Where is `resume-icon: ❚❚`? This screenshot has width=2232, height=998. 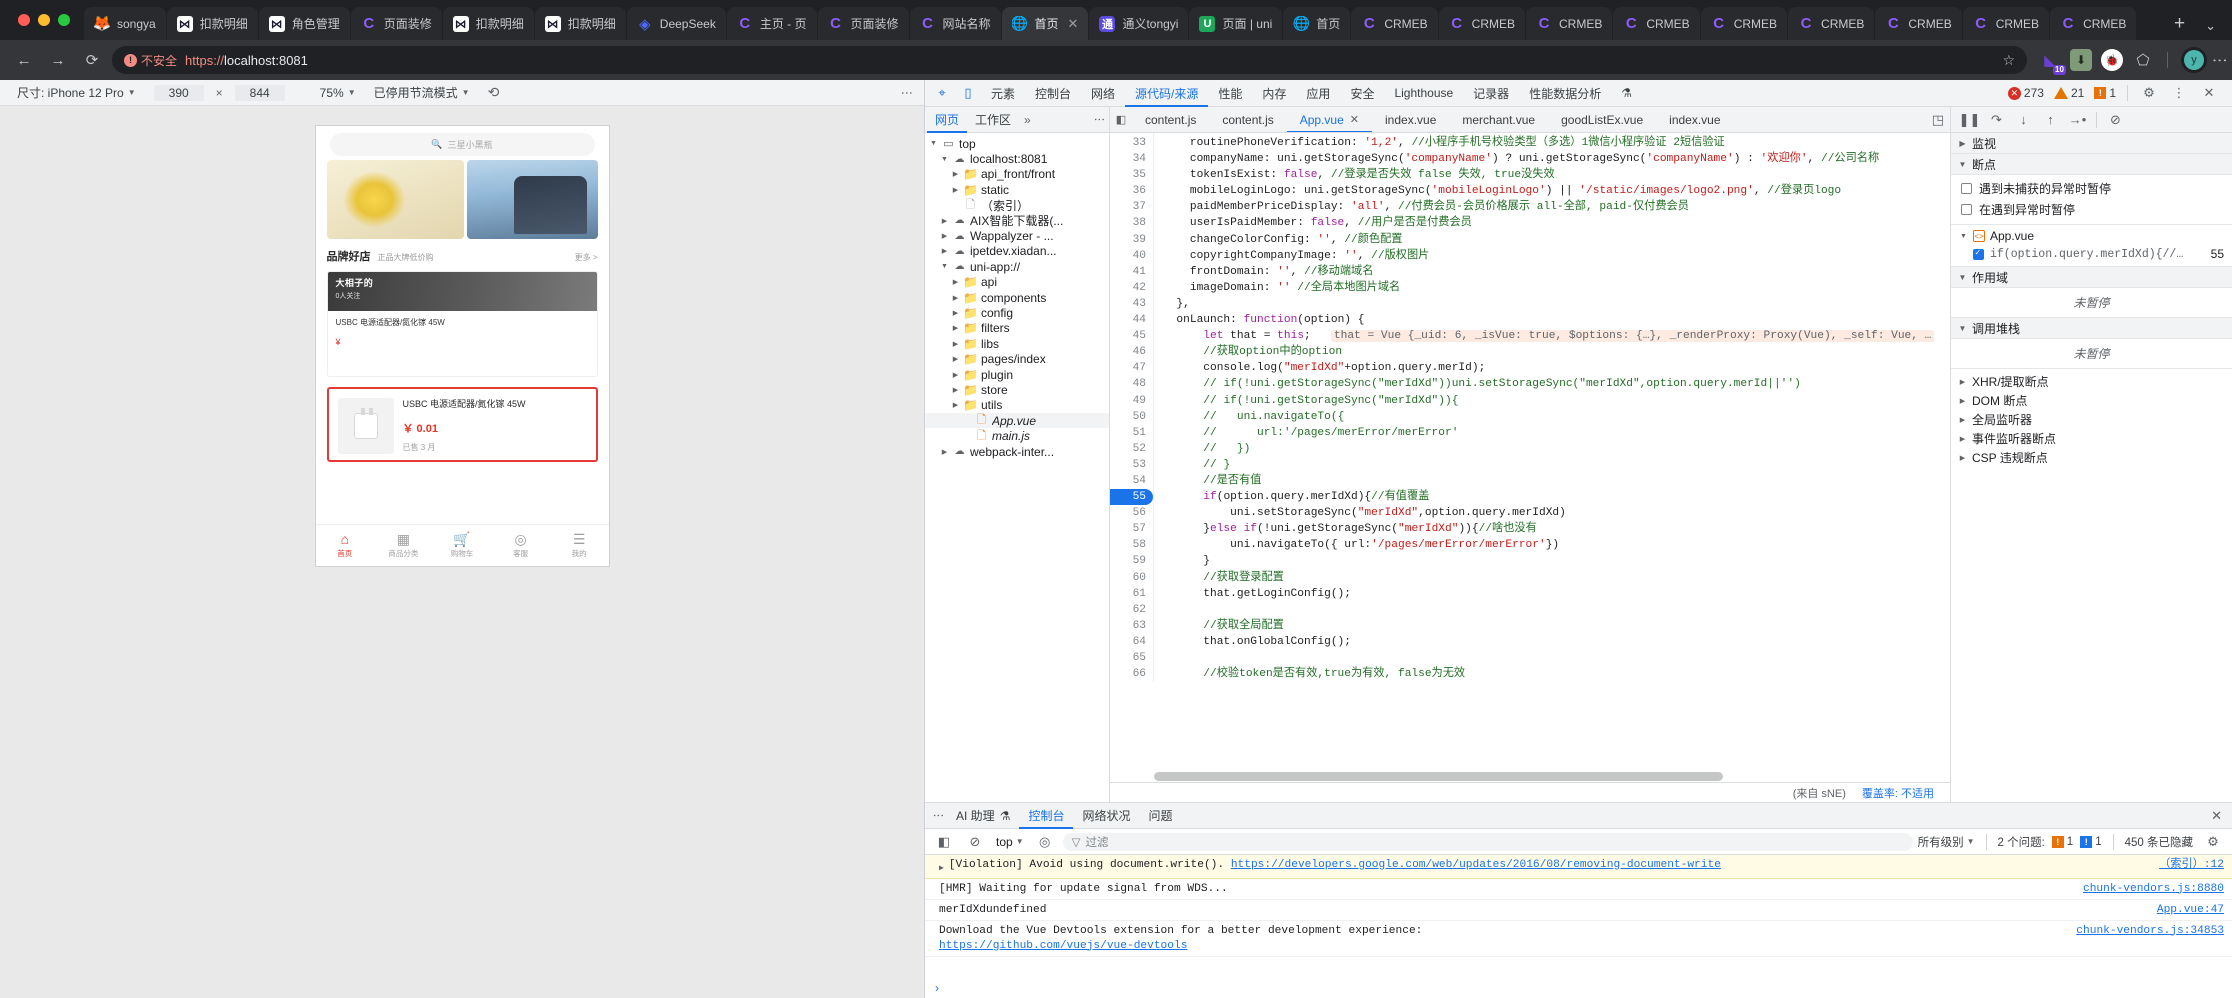 resume-icon: ❚❚ is located at coordinates (1969, 120).